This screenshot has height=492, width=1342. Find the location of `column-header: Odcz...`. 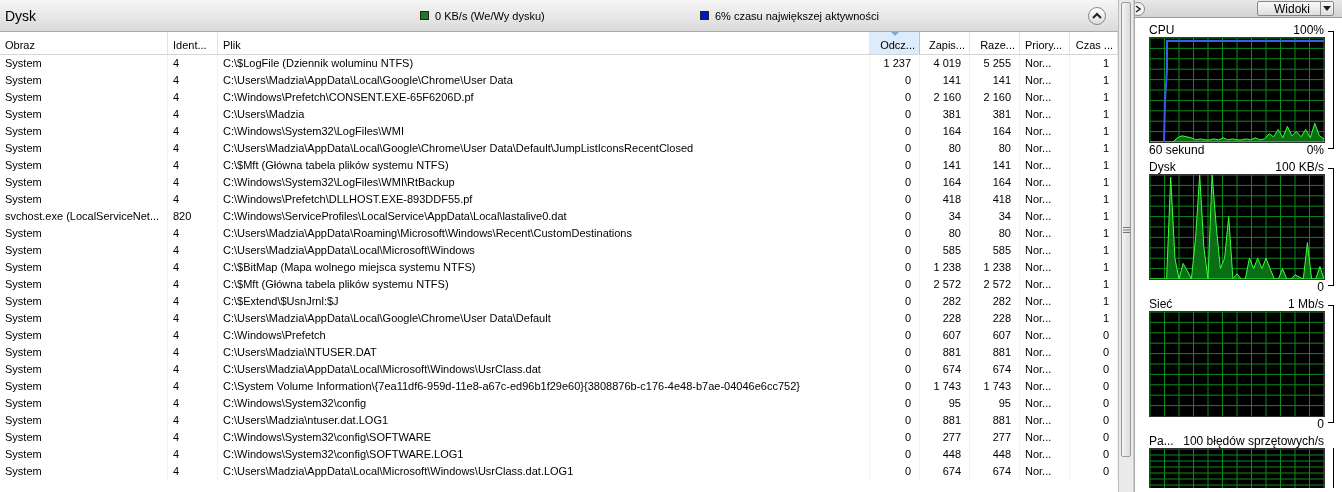

column-header: Odcz... is located at coordinates (895, 43).